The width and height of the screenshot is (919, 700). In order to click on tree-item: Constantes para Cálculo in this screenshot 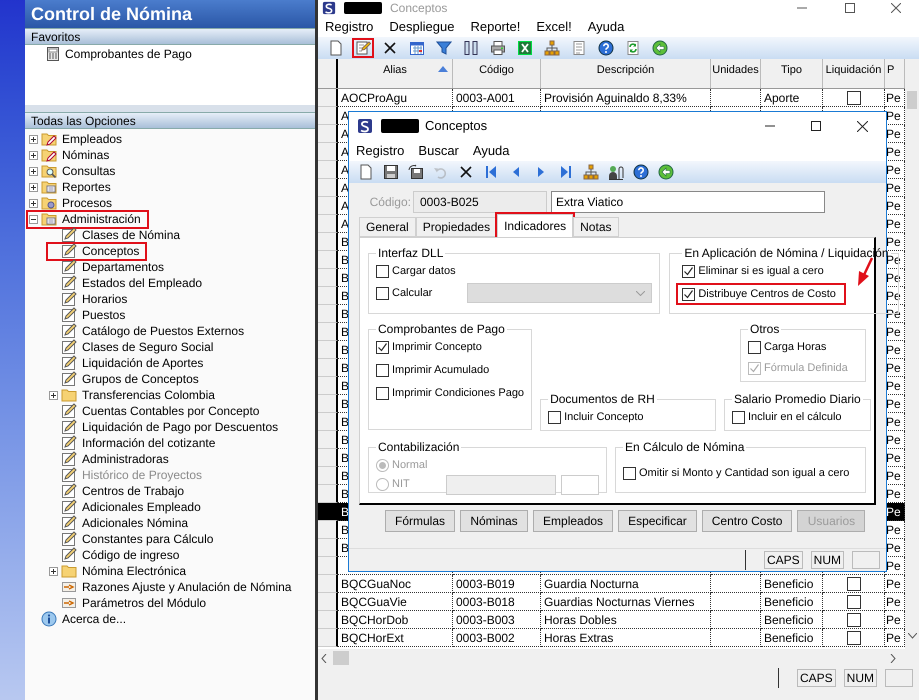, I will do `click(148, 539)`.